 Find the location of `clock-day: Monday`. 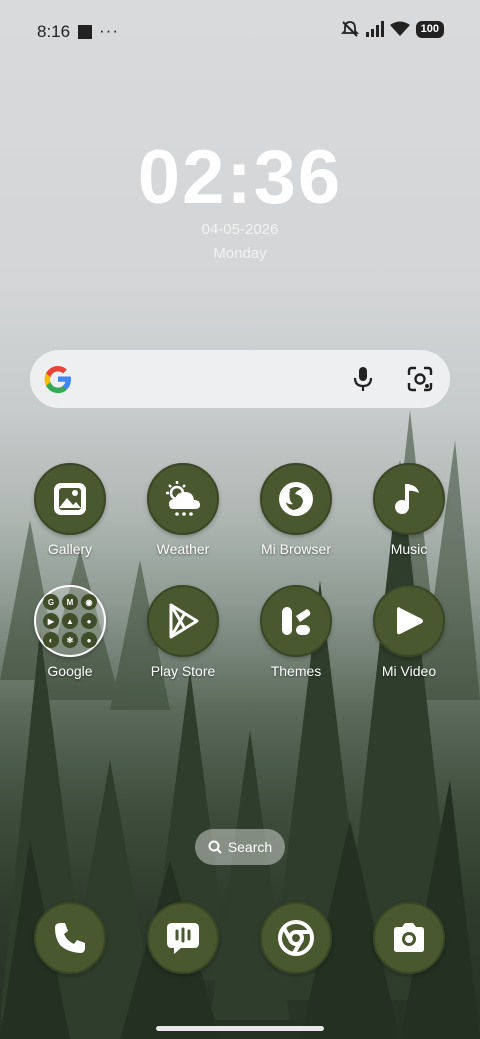

clock-day: Monday is located at coordinates (240, 253).